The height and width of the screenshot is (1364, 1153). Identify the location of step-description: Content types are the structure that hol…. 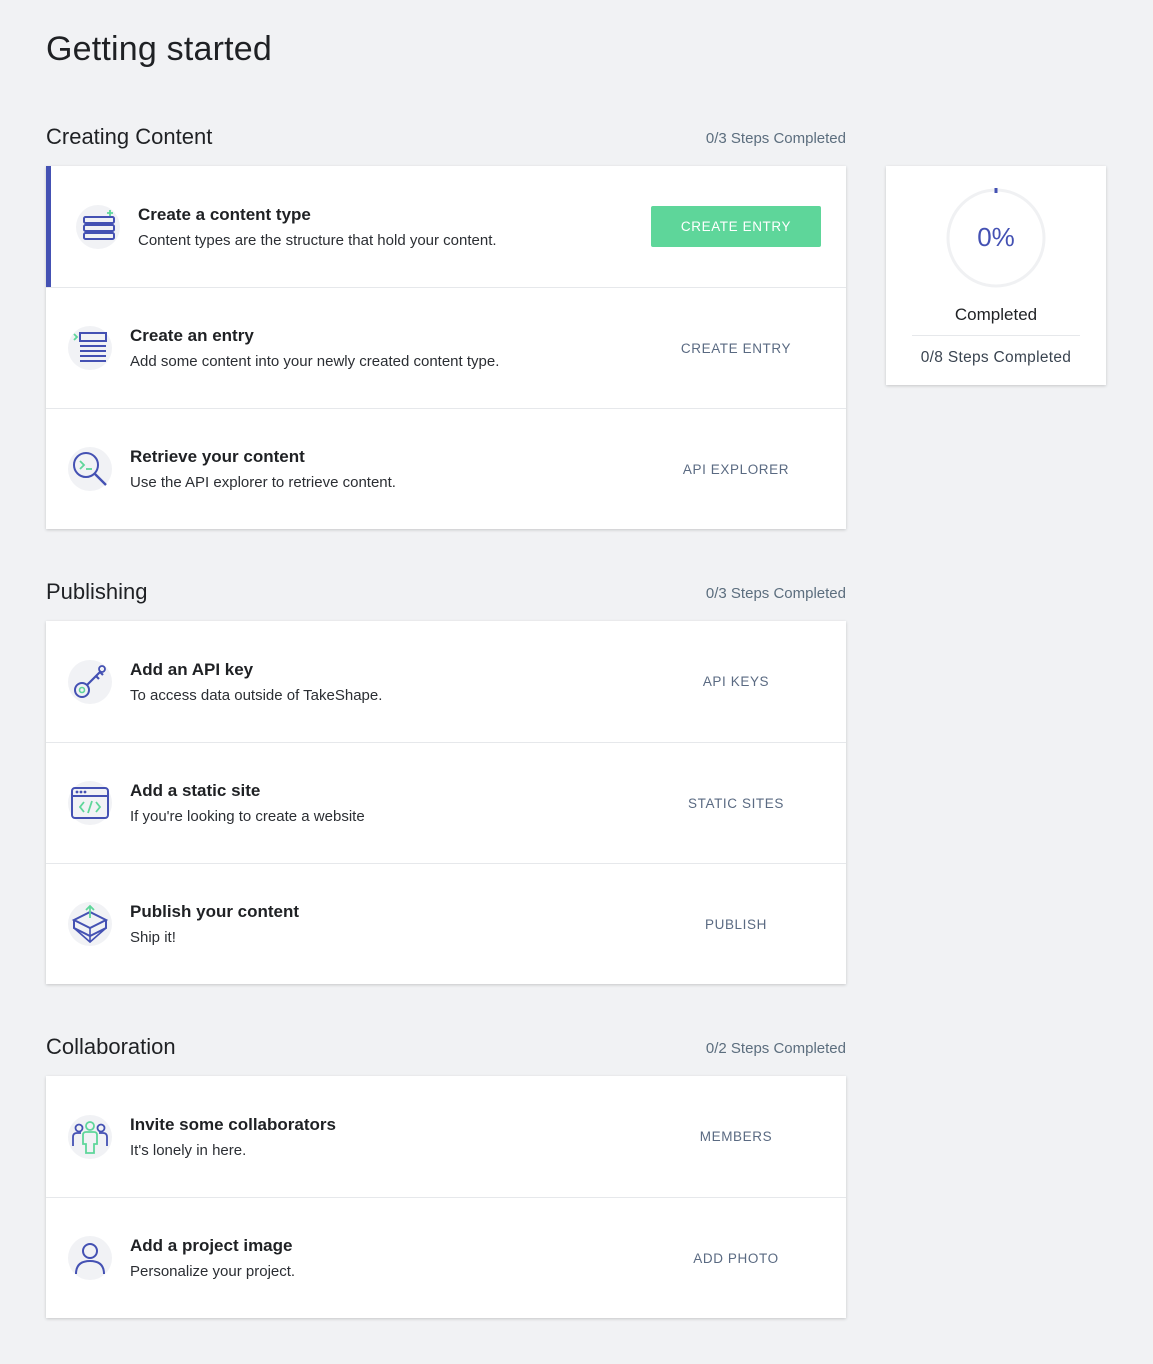
(317, 240).